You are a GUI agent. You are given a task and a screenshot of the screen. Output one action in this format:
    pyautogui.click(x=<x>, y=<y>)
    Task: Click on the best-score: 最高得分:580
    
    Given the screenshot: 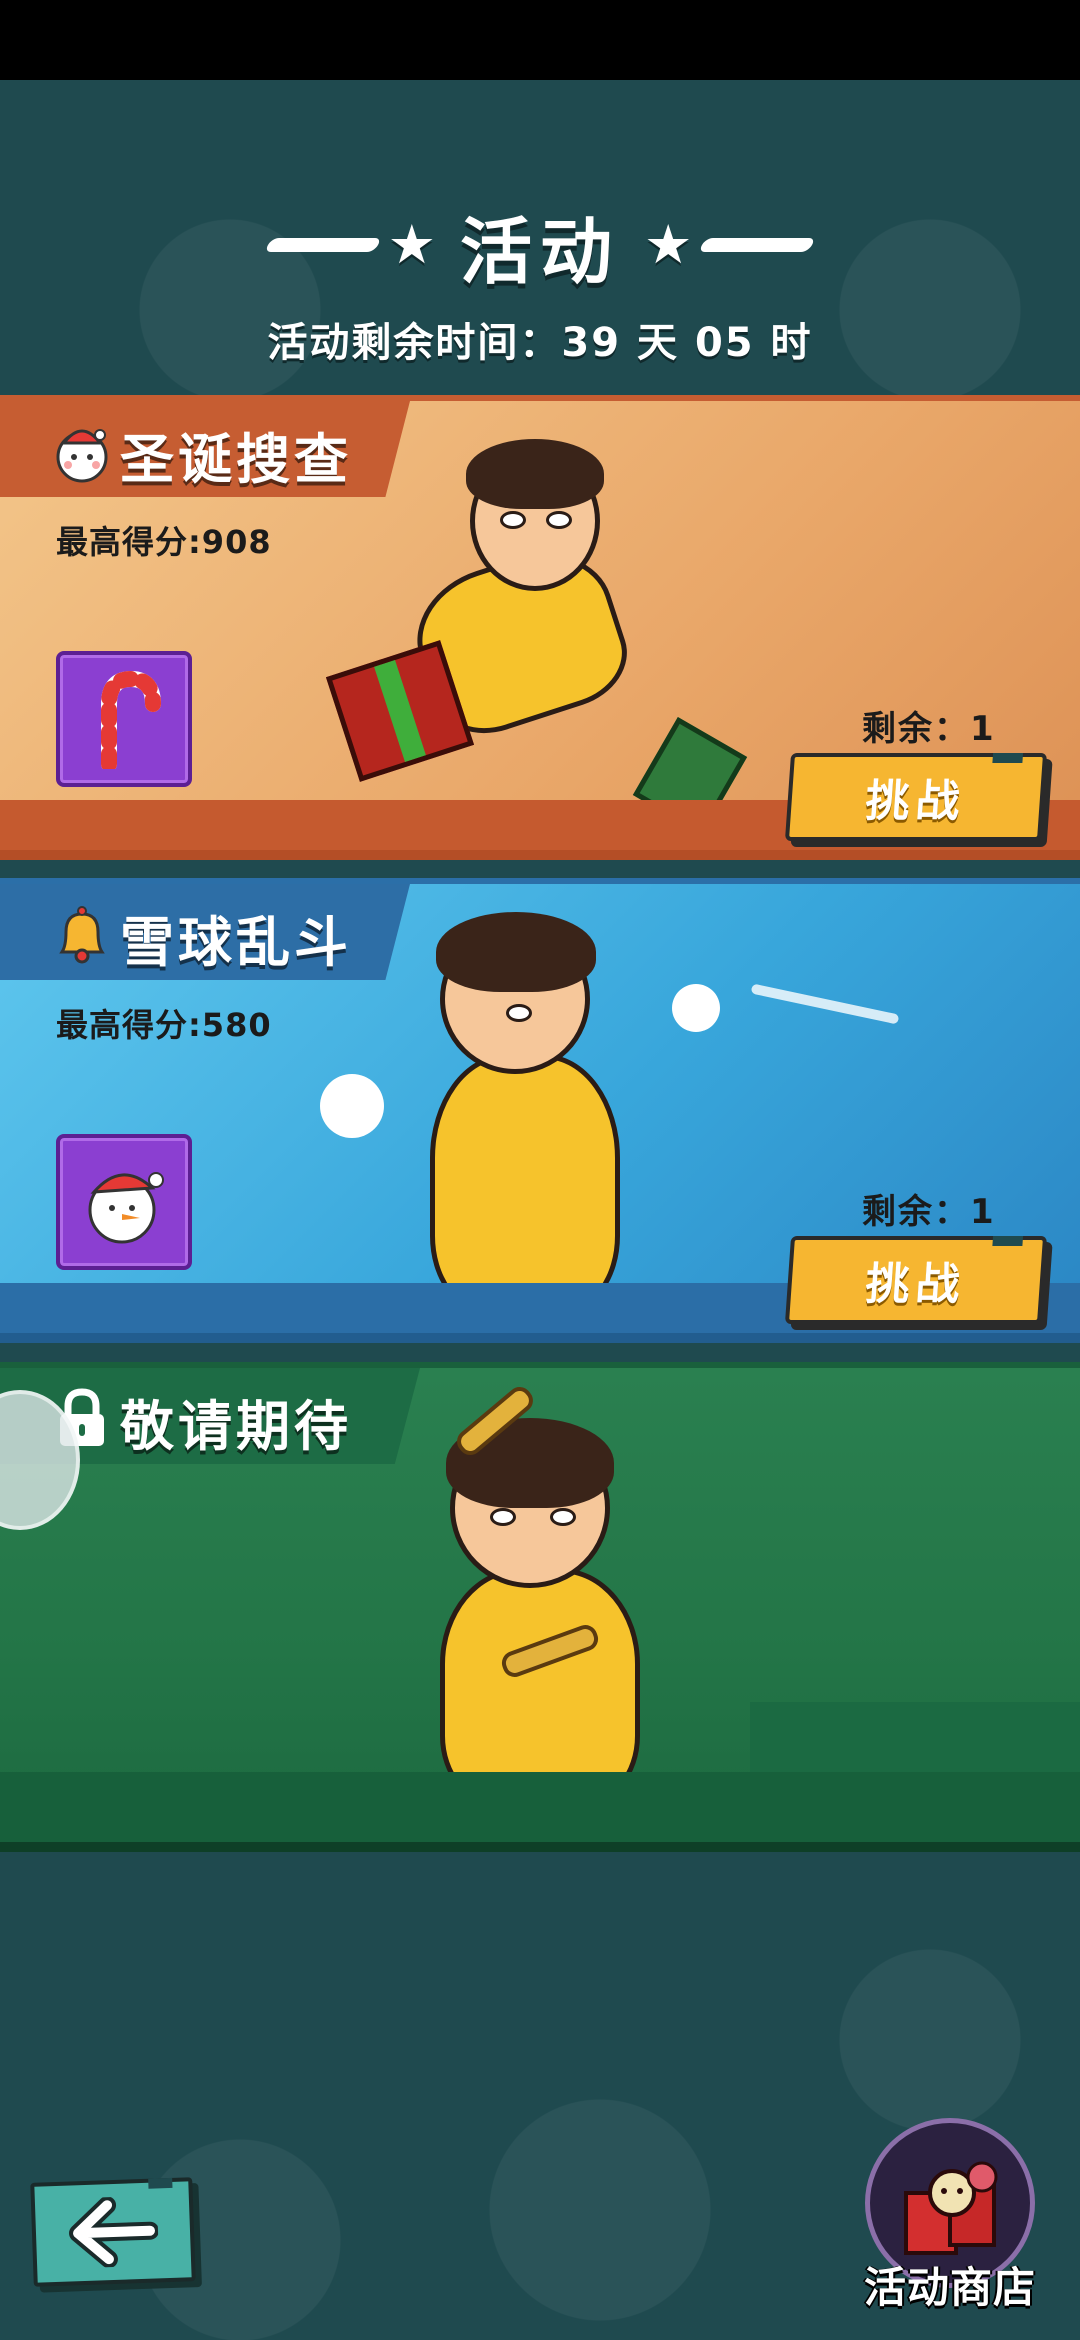 What is the action you would take?
    pyautogui.click(x=164, y=1025)
    